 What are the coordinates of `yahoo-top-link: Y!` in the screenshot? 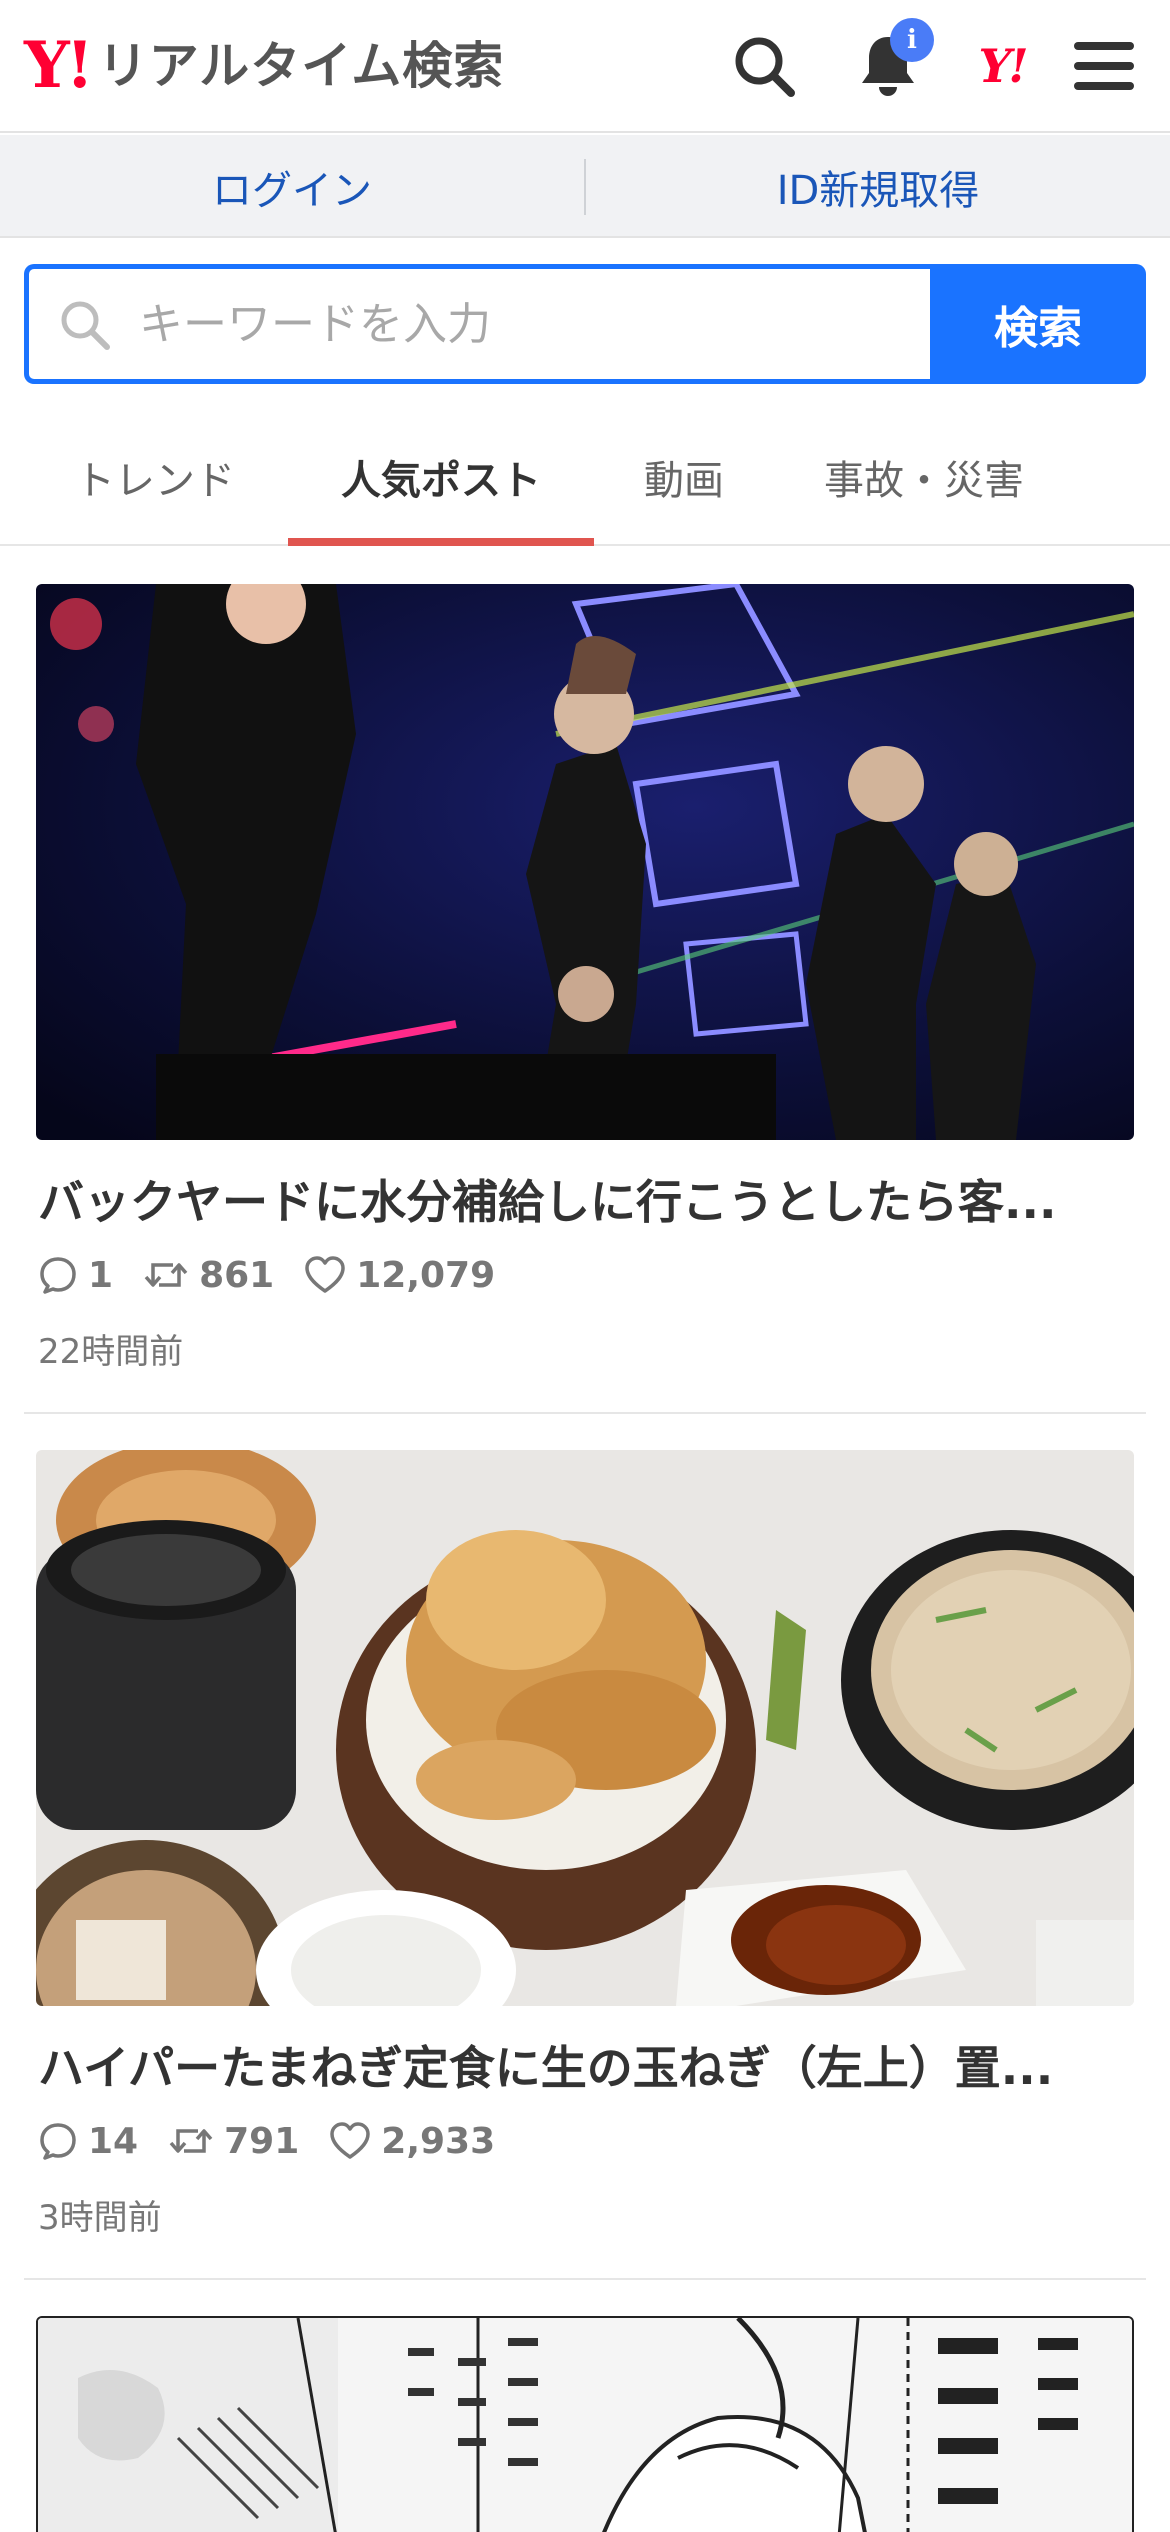 It's located at (1002, 66).